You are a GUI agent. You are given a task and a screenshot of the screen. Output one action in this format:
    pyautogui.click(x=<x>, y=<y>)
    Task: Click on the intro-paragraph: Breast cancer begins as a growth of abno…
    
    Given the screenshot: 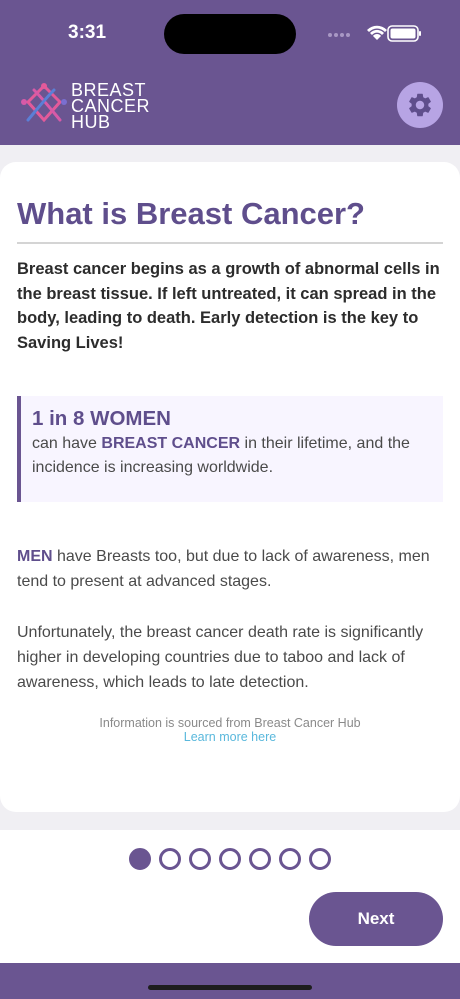 What is the action you would take?
    pyautogui.click(x=228, y=306)
    